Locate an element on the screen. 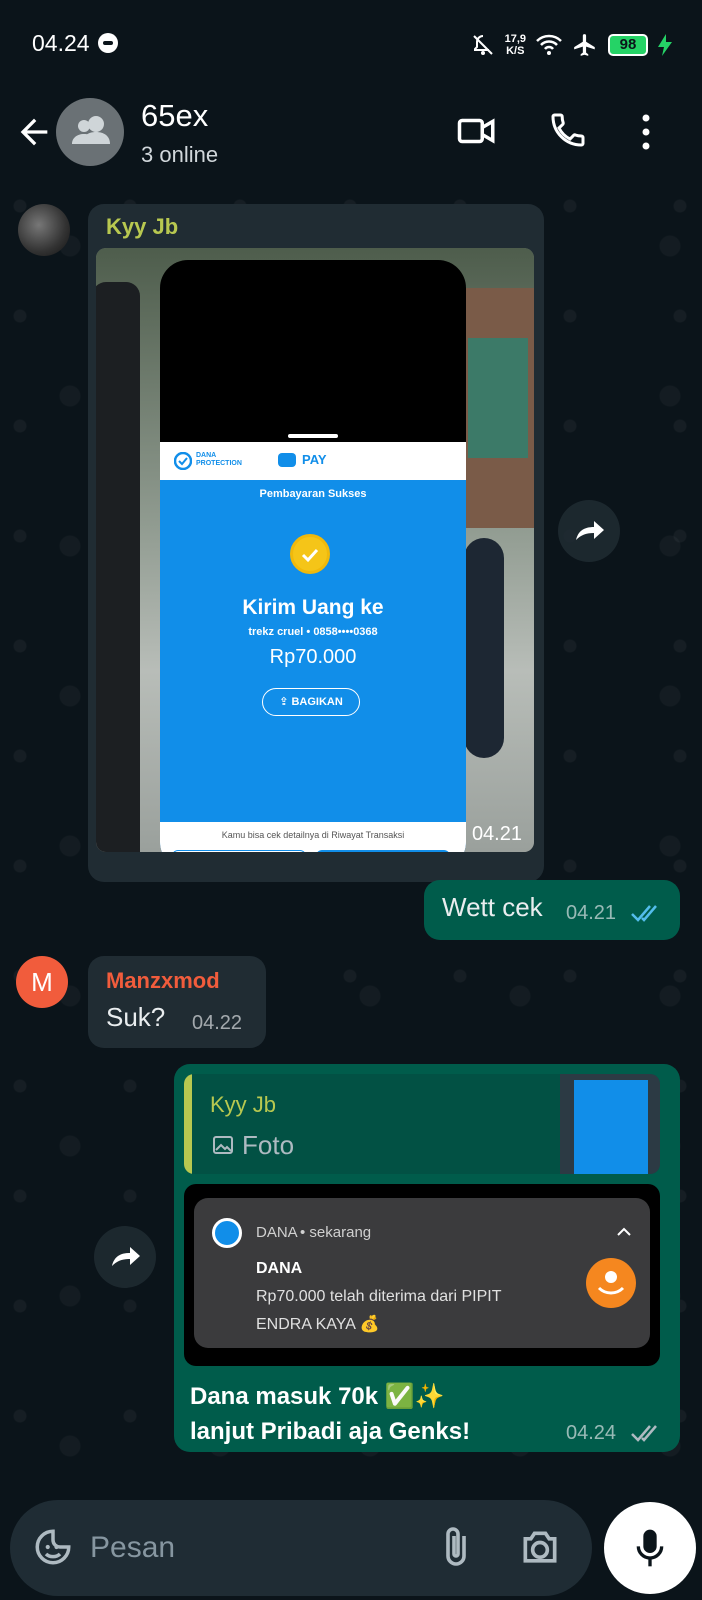  dana-app-icon is located at coordinates (227, 1233).